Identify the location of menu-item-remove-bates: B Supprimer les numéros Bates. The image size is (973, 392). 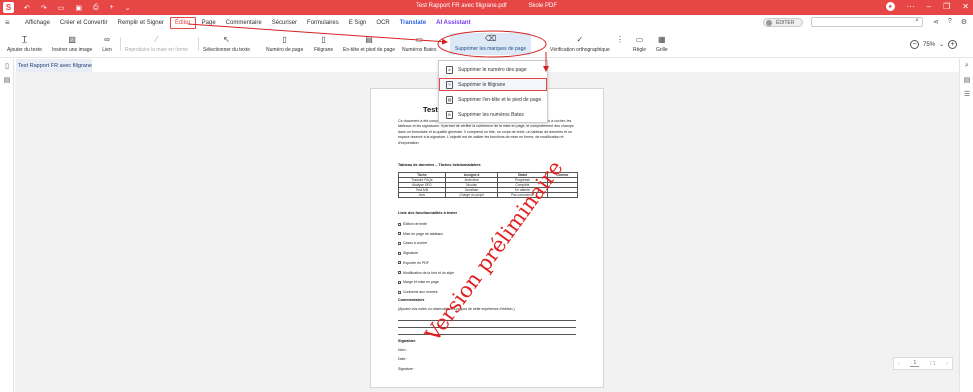
(493, 114).